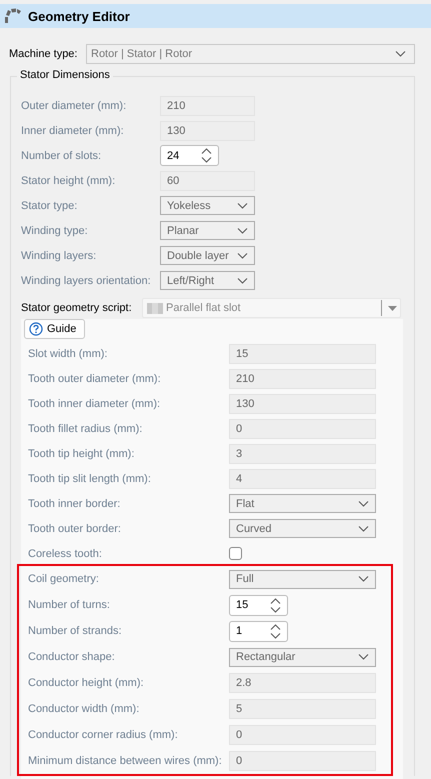 The width and height of the screenshot is (431, 779). I want to click on field-label: Tooth tip height (mm):, so click(82, 454).